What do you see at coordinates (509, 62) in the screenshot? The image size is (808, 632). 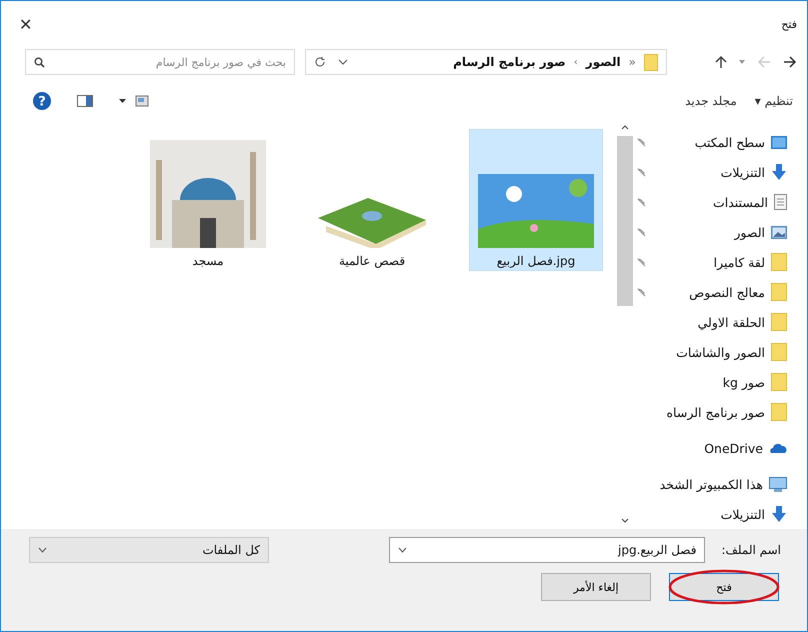 I see `breadcrumb-item: صور برنامج الرسام` at bounding box center [509, 62].